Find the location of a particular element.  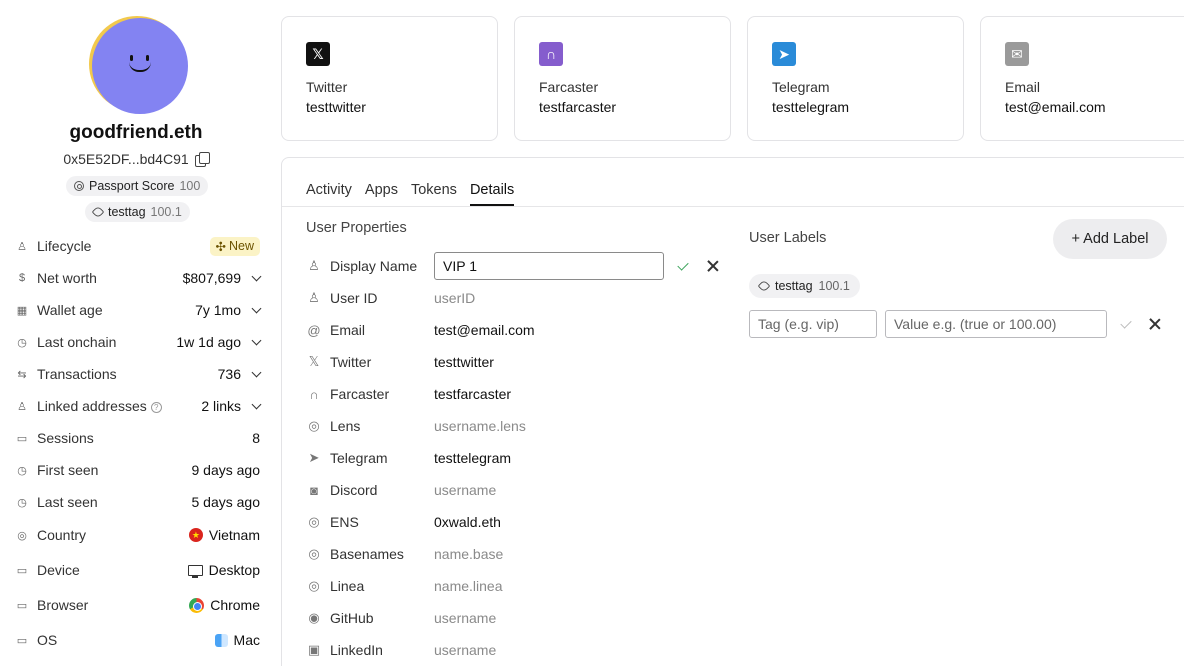

property-browser: ▭ Browser Chrome is located at coordinates (138, 605).